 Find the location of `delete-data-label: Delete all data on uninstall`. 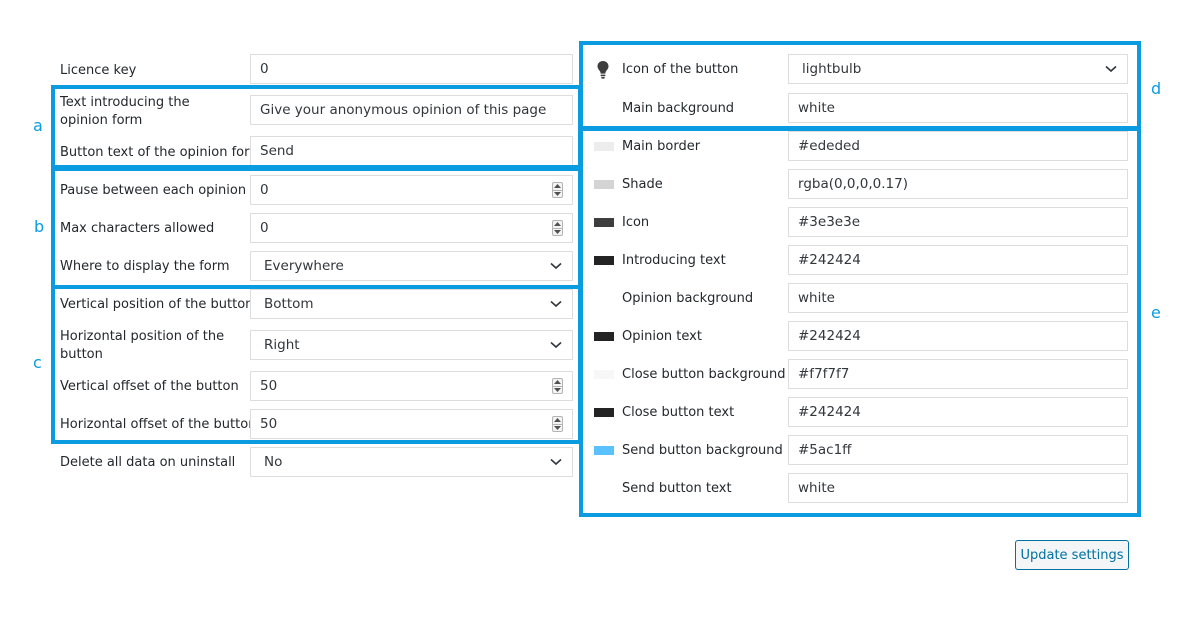

delete-data-label: Delete all data on uninstall is located at coordinates (148, 462).